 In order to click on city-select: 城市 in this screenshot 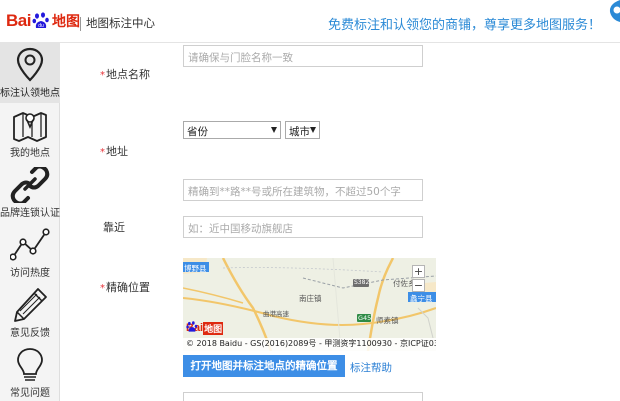, I will do `click(302, 130)`.